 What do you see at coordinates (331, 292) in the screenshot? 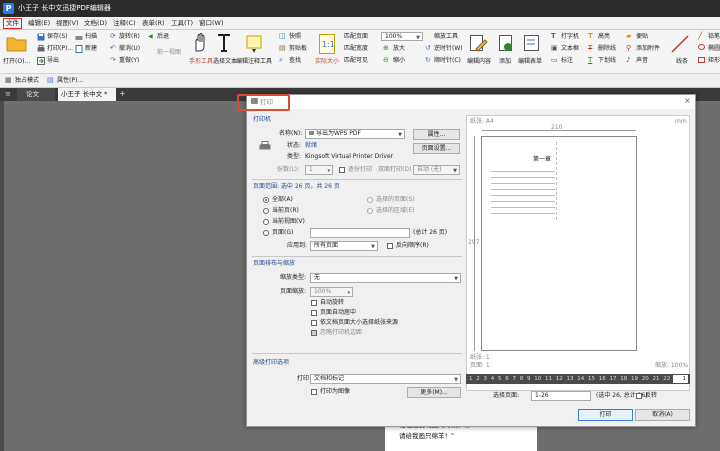
I see `page-zoom-input: 100% ▾` at bounding box center [331, 292].